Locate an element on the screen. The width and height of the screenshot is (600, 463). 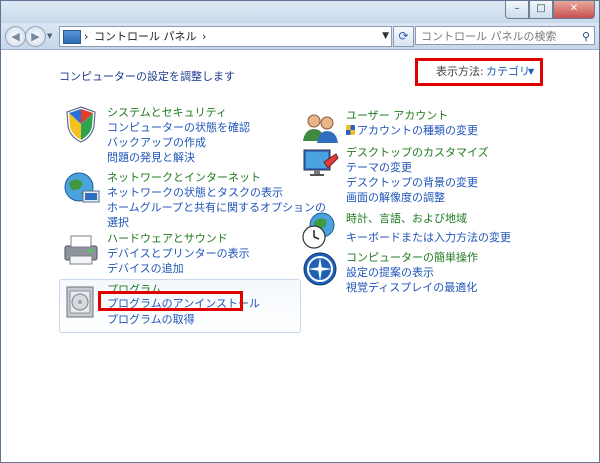
link-change-theme: テーマの変更 is located at coordinates (379, 167).